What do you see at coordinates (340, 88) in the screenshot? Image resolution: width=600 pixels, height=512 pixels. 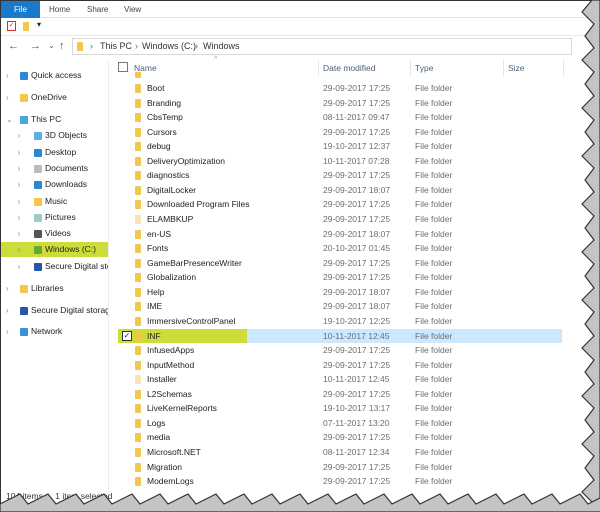 I see `file-row: Boot 29-09-2017 17:25 File folder` at bounding box center [340, 88].